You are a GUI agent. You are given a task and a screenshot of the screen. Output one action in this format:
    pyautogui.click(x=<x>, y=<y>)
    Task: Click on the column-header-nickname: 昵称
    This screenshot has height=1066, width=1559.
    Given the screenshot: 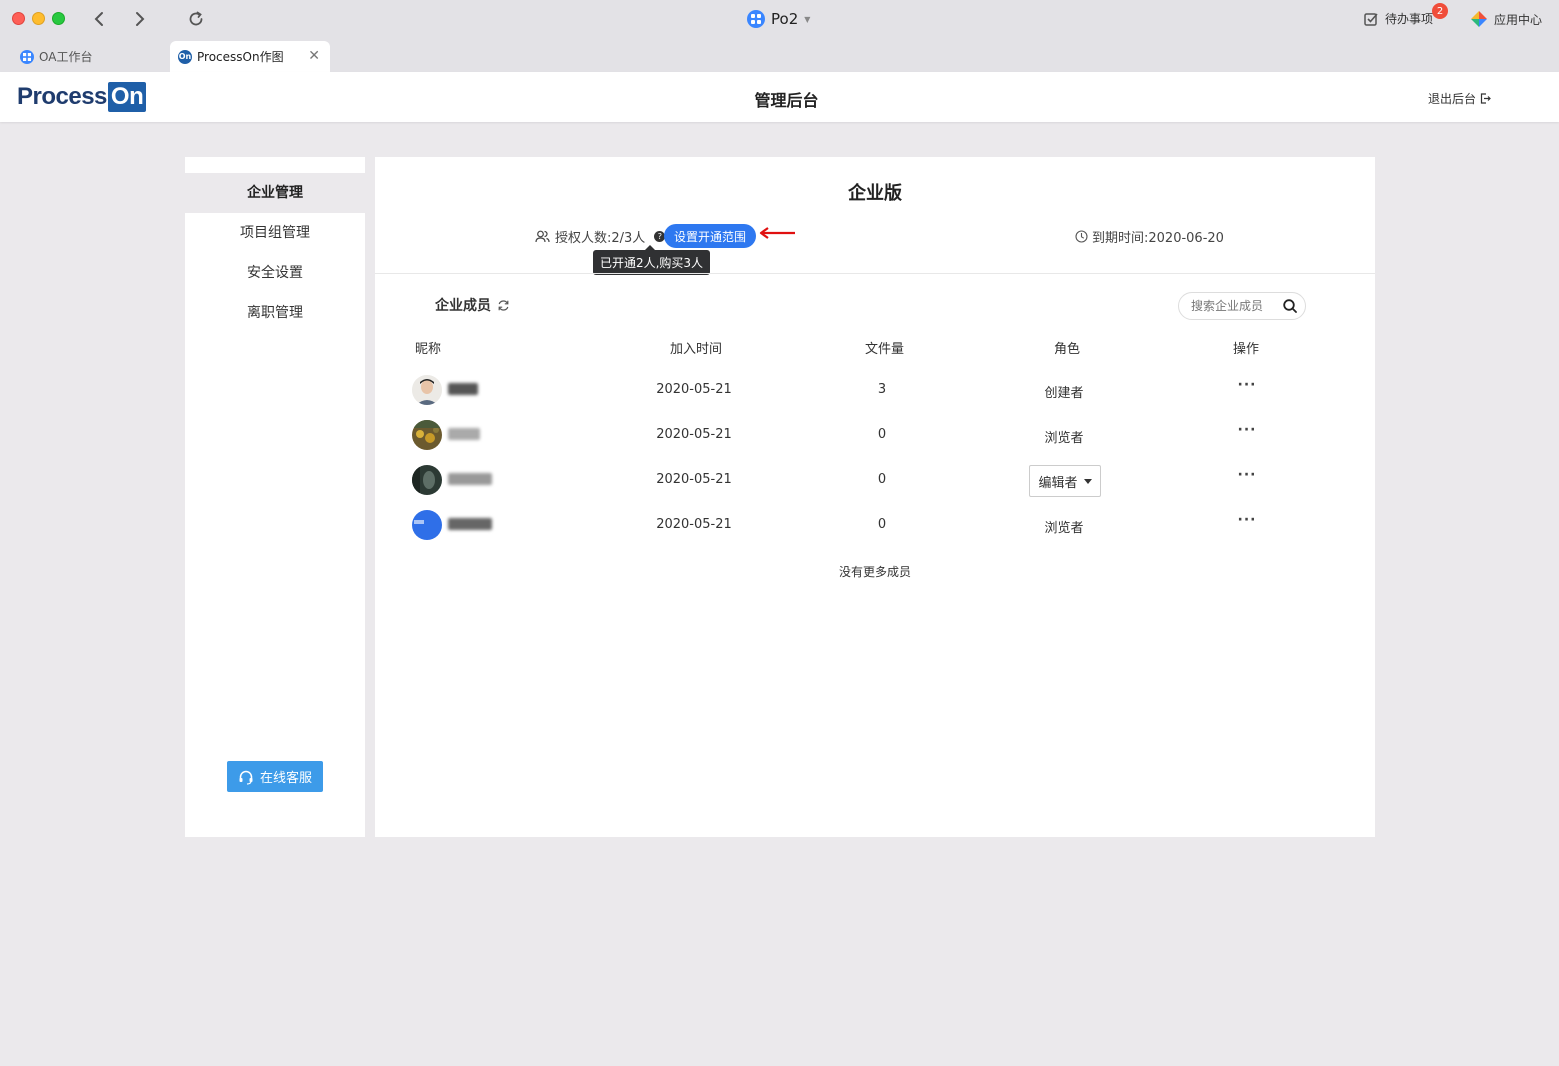 What is the action you would take?
    pyautogui.click(x=428, y=349)
    